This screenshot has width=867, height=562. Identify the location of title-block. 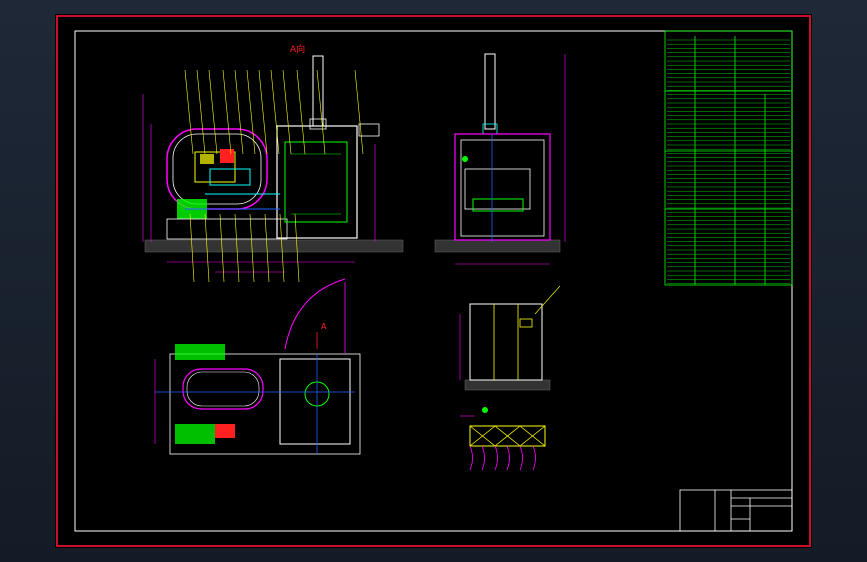
(736, 510).